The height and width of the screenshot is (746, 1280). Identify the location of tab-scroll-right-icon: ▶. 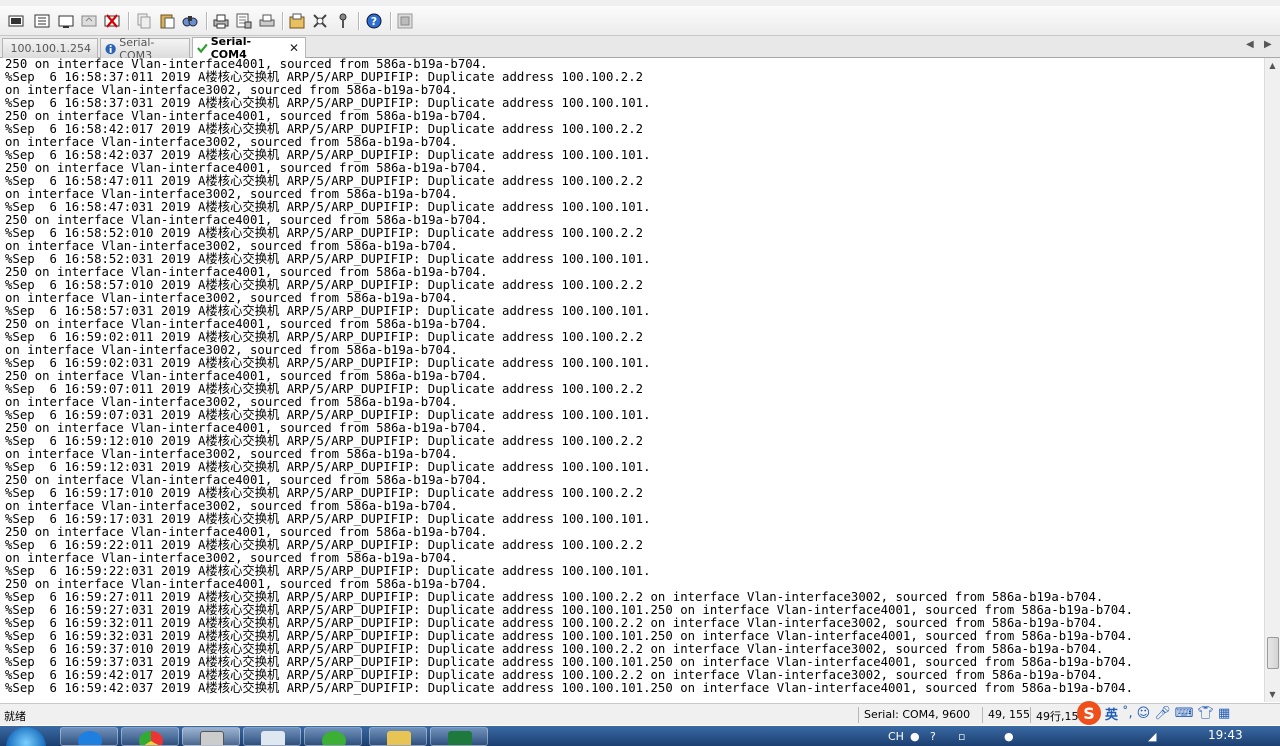
(1268, 44).